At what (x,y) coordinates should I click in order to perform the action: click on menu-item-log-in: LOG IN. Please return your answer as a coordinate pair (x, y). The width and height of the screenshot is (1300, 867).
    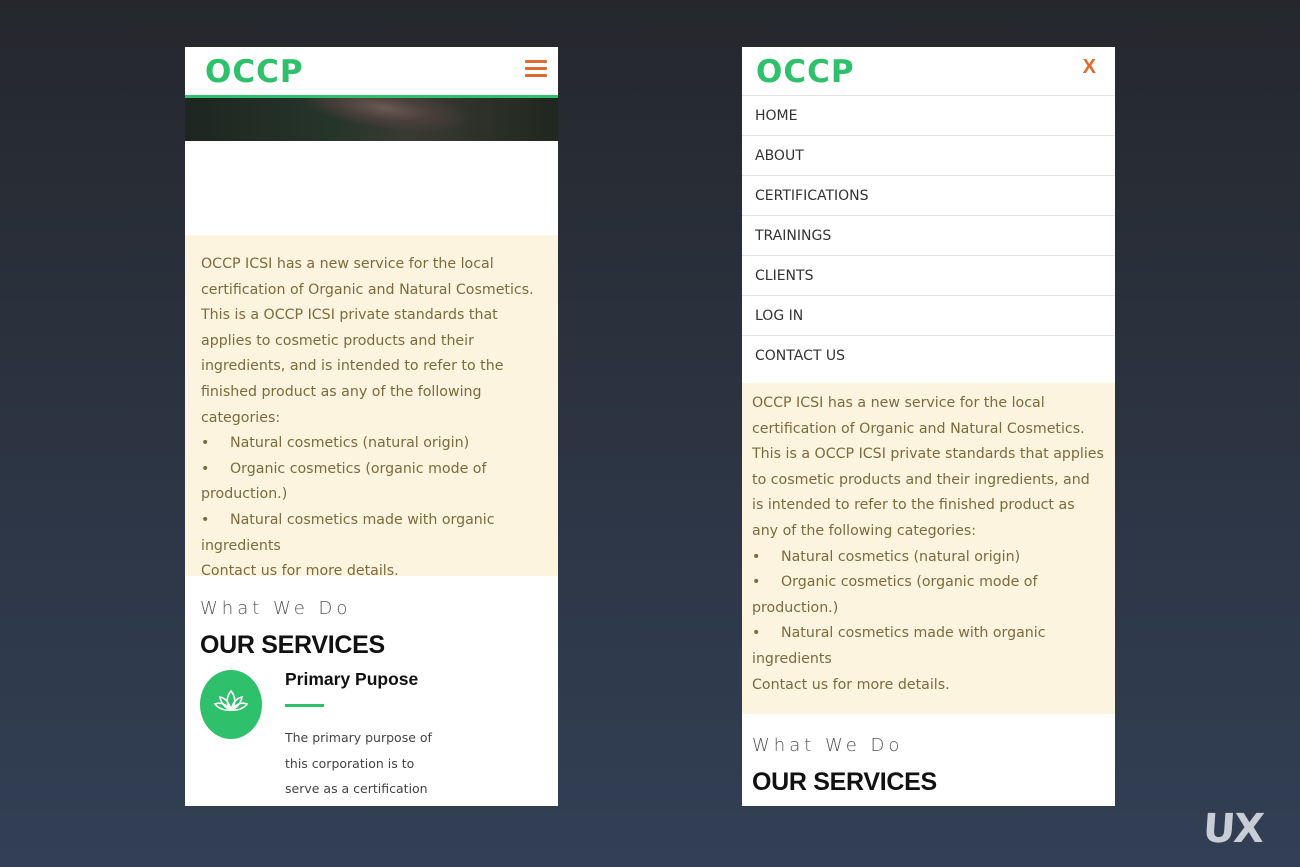
    Looking at the image, I should click on (928, 315).